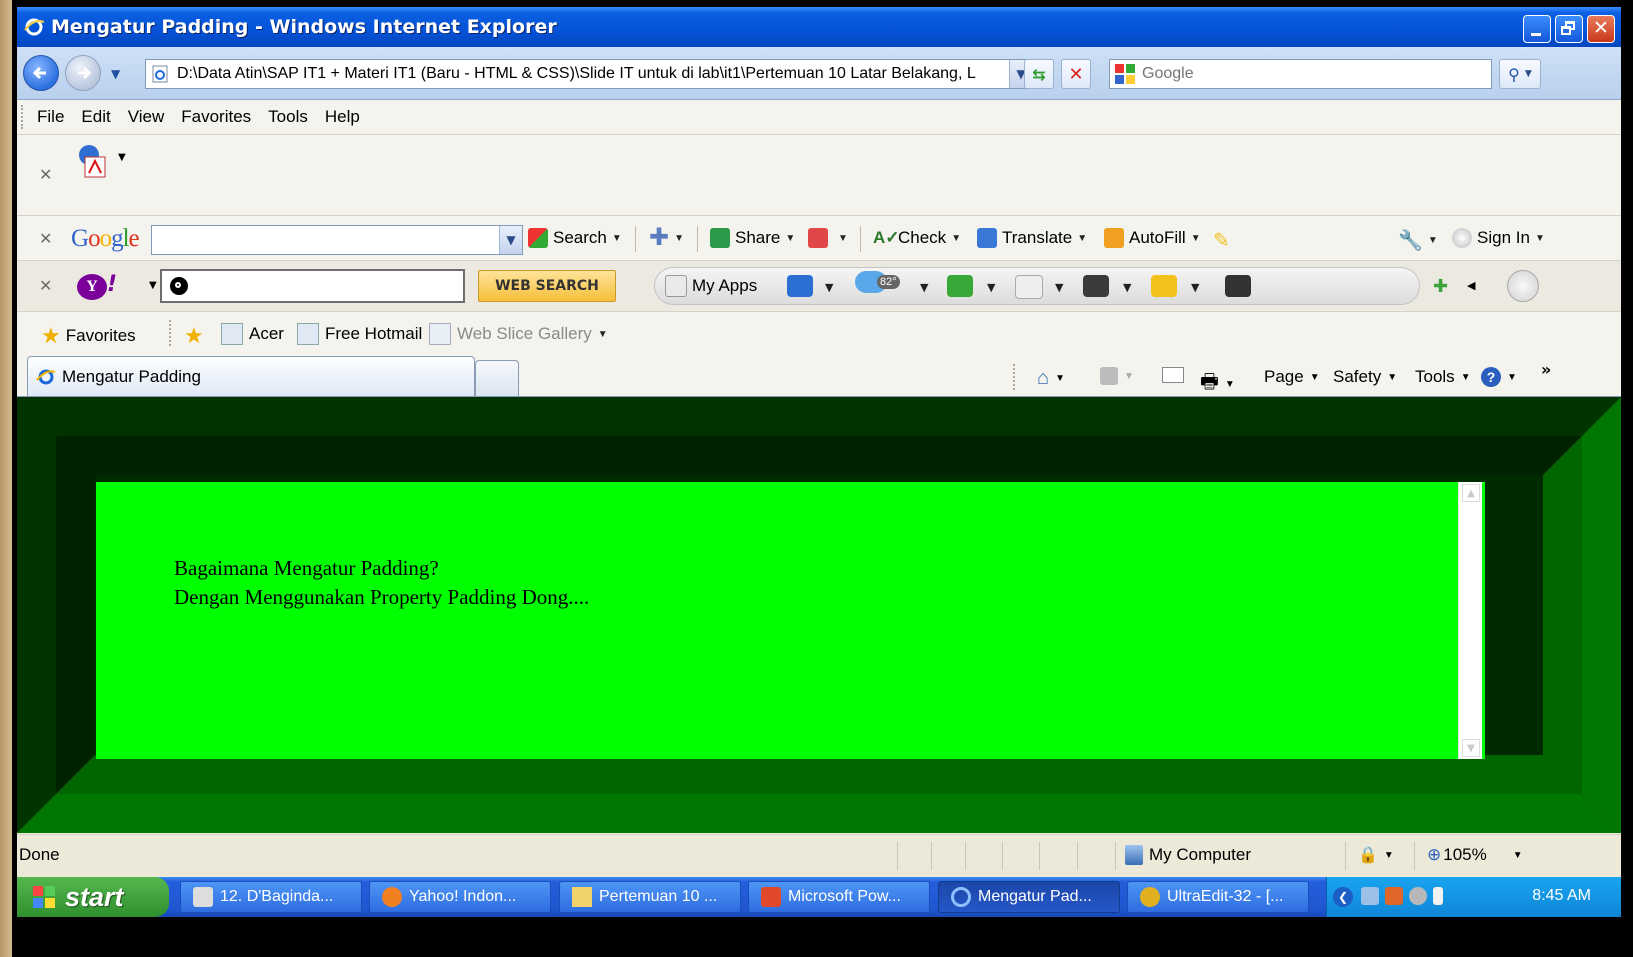 Image resolution: width=1633 pixels, height=957 pixels. What do you see at coordinates (1443, 377) in the screenshot?
I see `tools-menu: Tools ▼` at bounding box center [1443, 377].